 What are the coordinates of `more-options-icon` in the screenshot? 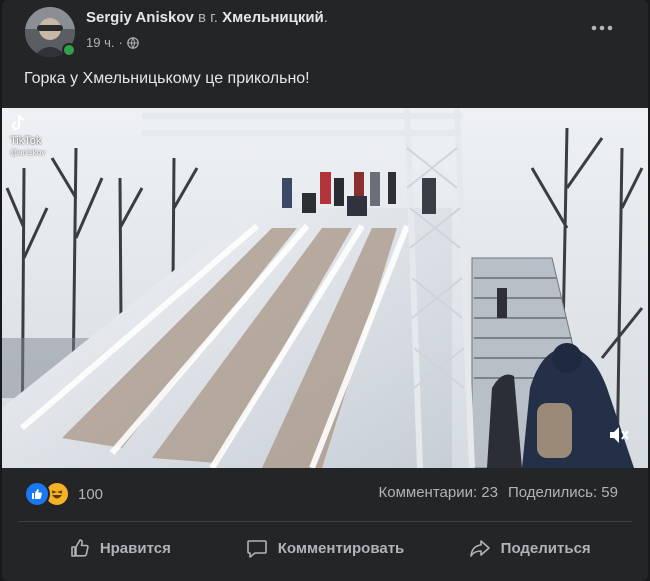 It's located at (602, 28).